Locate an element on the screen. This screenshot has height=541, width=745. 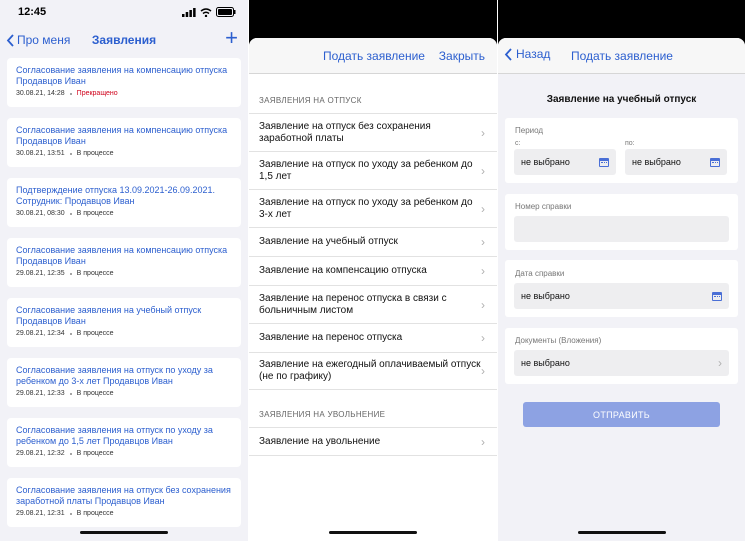
request-meta: 30.08.21, 13:51 В процессе is located at coordinates (124, 153).